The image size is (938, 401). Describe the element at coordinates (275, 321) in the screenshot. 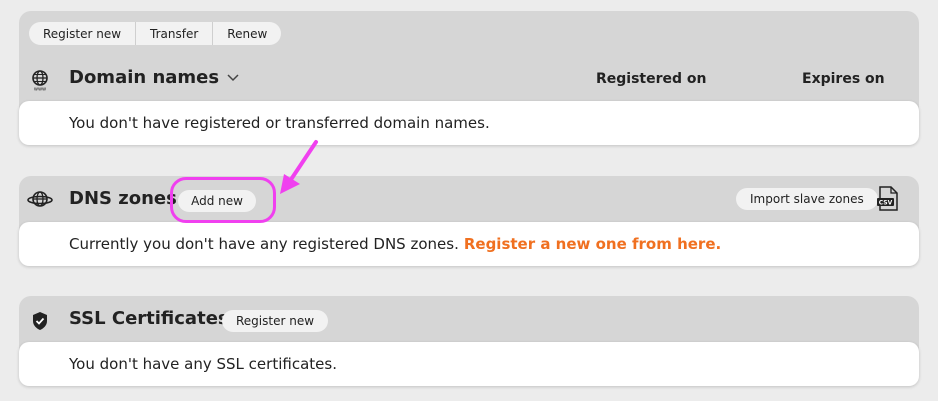

I see `register-new-ssl-button: Register new` at that location.